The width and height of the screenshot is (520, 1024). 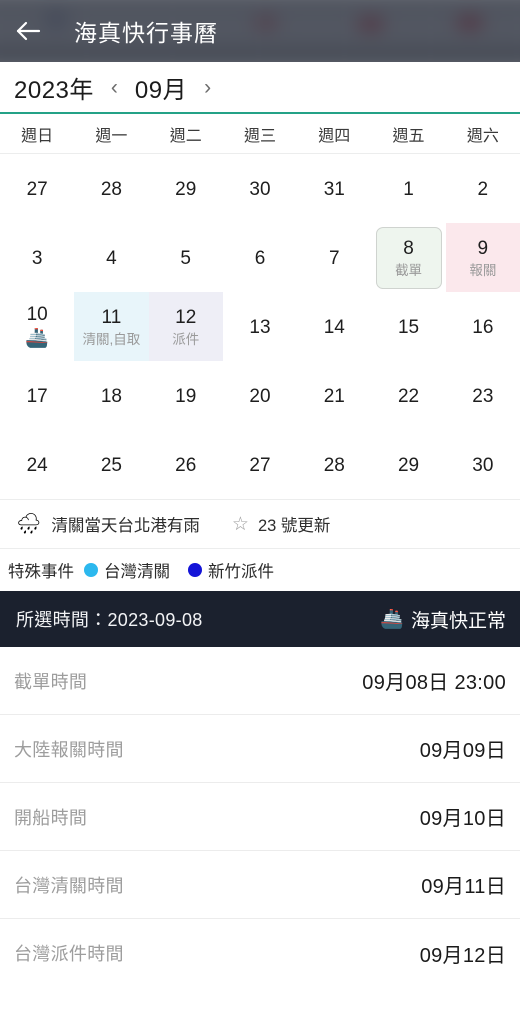 I want to click on weekday-header-cell: 週一, so click(x=111, y=136).